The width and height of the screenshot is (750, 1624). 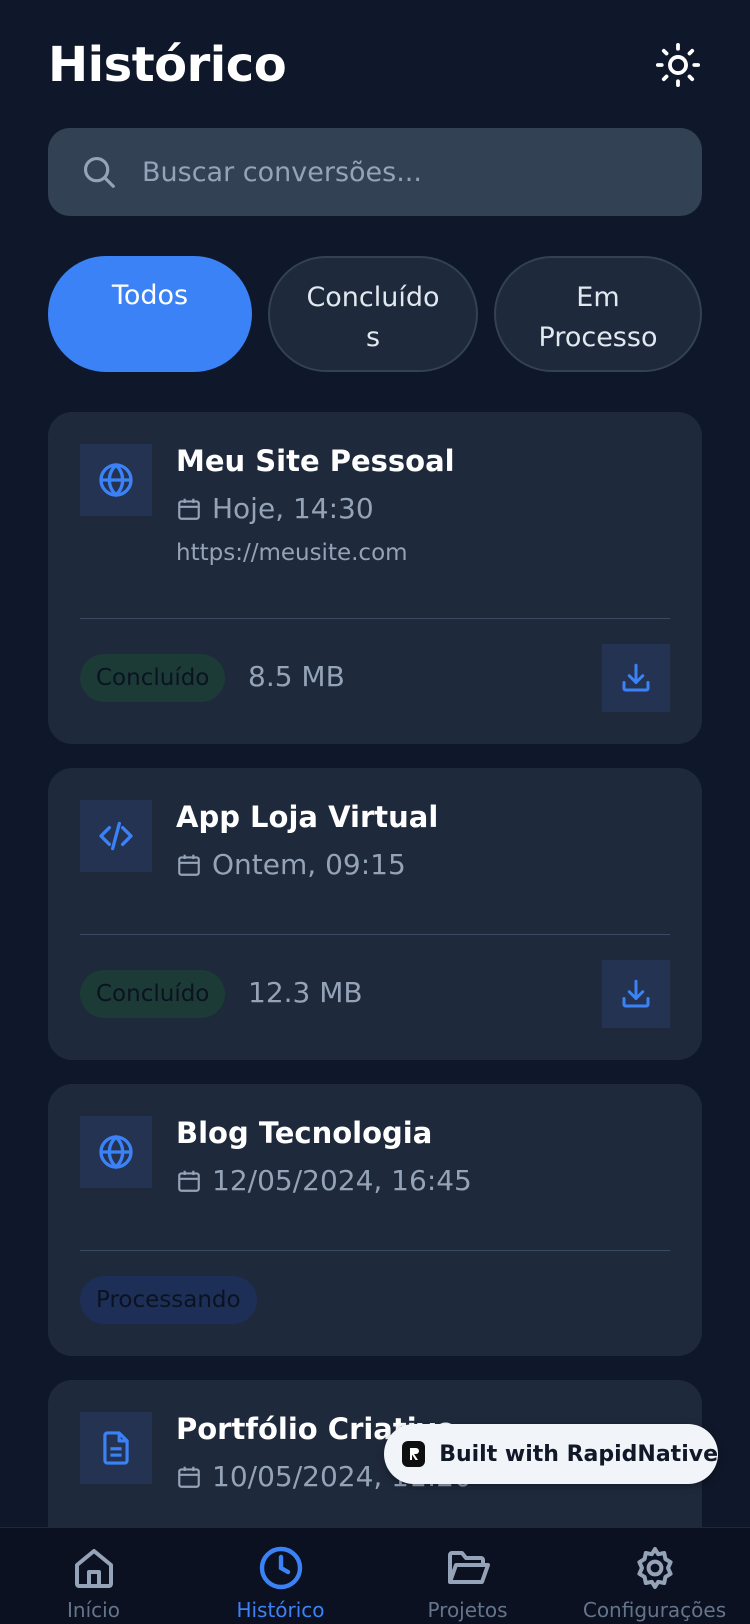 I want to click on document-icon, so click(x=116, y=1448).